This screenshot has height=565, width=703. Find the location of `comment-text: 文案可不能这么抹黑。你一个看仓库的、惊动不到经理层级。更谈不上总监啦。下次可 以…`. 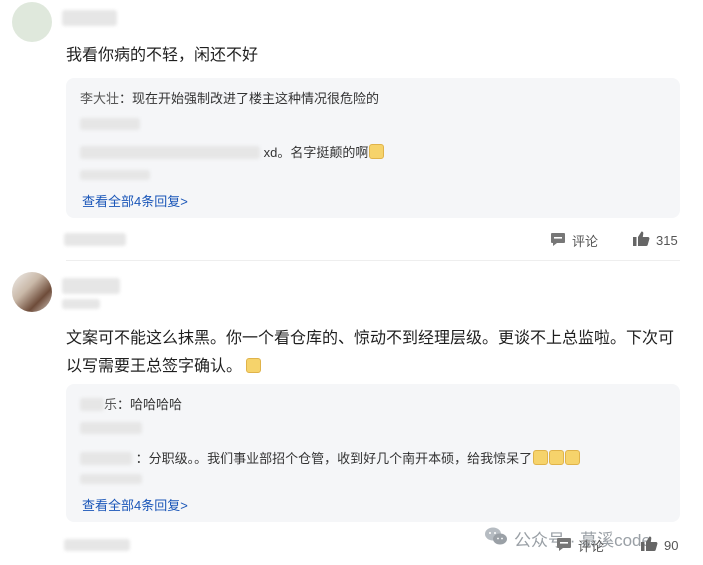

comment-text: 文案可不能这么抹黑。你一个看仓库的、惊动不到经理层级。更谈不上总监啦。下次可 以… is located at coordinates (370, 353).